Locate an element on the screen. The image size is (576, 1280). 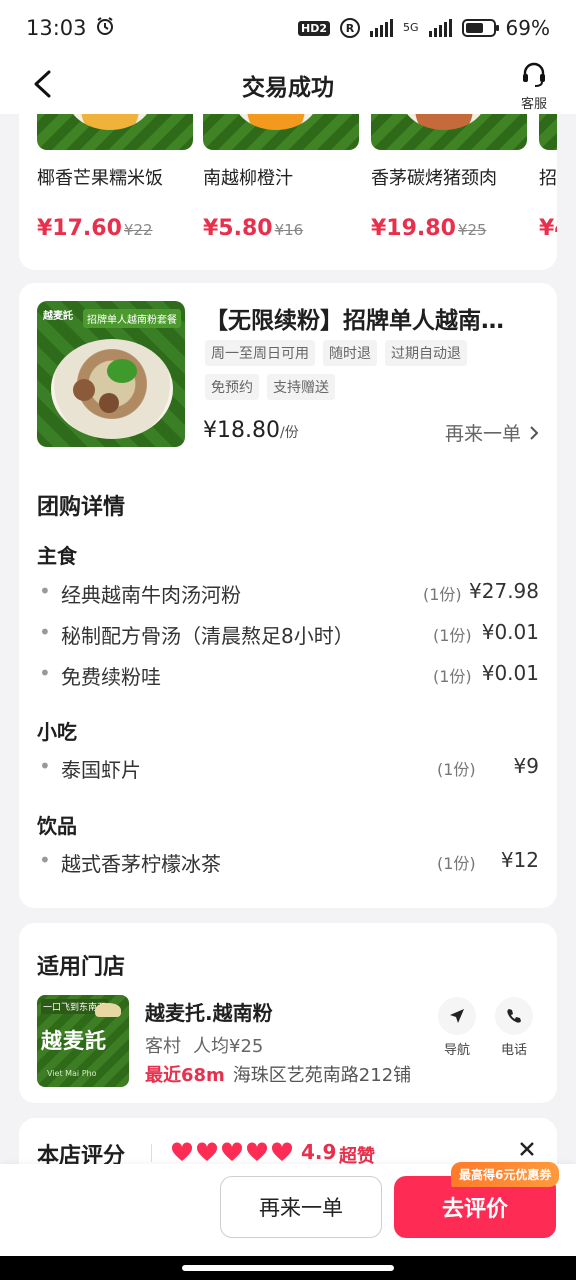
rec-item-price: ¥17.60 is located at coordinates (79, 228).